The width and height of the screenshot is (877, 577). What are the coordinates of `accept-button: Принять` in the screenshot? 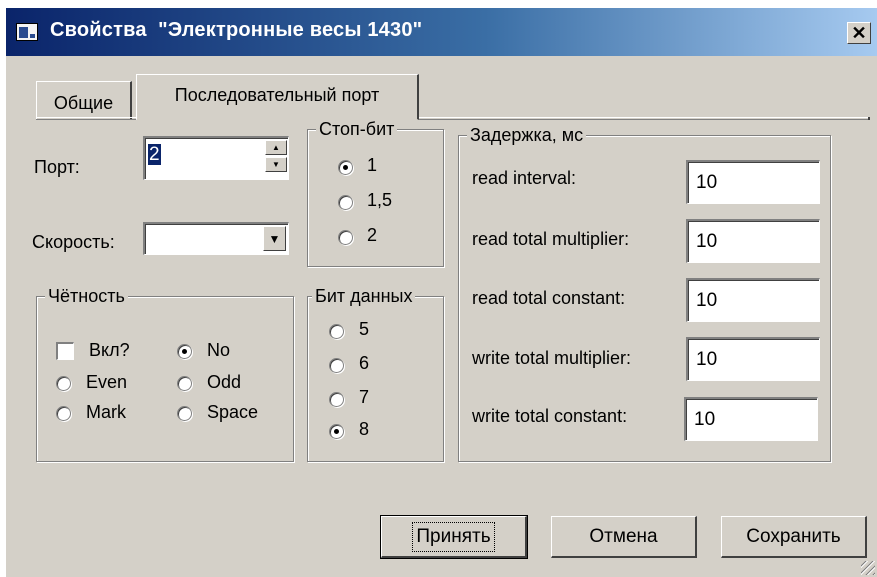 It's located at (454, 537).